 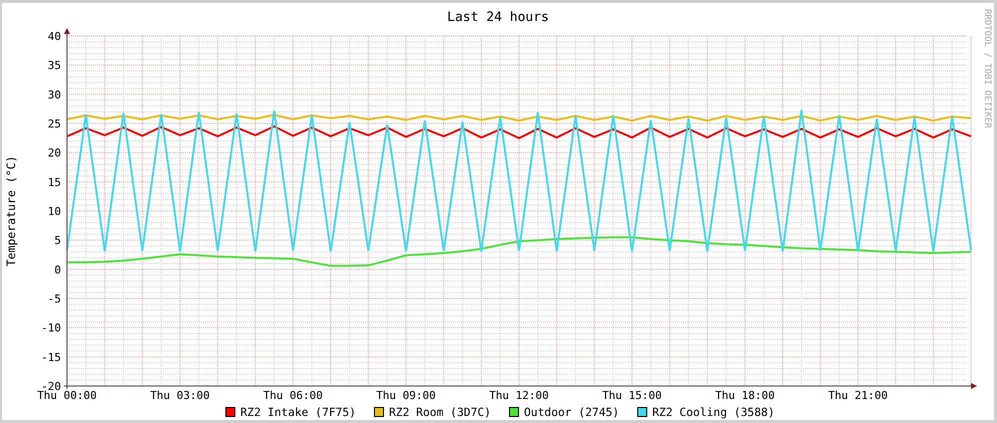 What do you see at coordinates (713, 412) in the screenshot?
I see `legend-label: RZ2 Cooling (3588)` at bounding box center [713, 412].